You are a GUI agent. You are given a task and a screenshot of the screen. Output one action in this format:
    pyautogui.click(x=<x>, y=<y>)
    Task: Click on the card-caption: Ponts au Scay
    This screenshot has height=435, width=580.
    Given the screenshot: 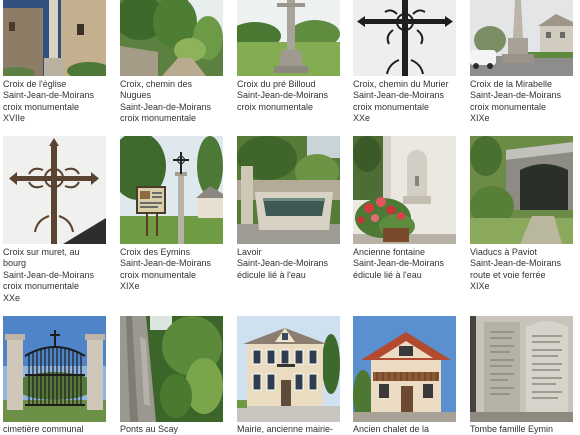 What is the action you would take?
    pyautogui.click(x=171, y=429)
    